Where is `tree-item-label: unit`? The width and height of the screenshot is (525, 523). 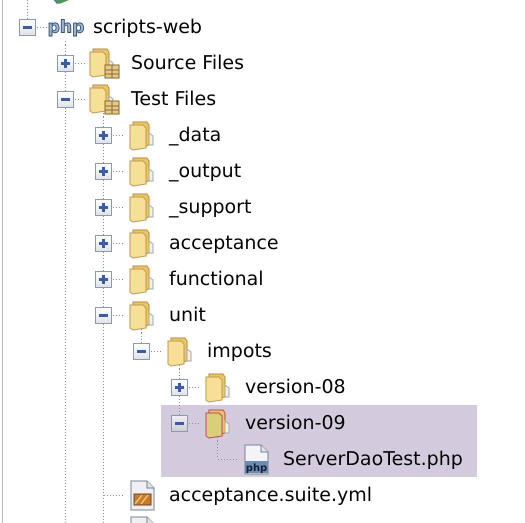
tree-item-label: unit is located at coordinates (187, 315).